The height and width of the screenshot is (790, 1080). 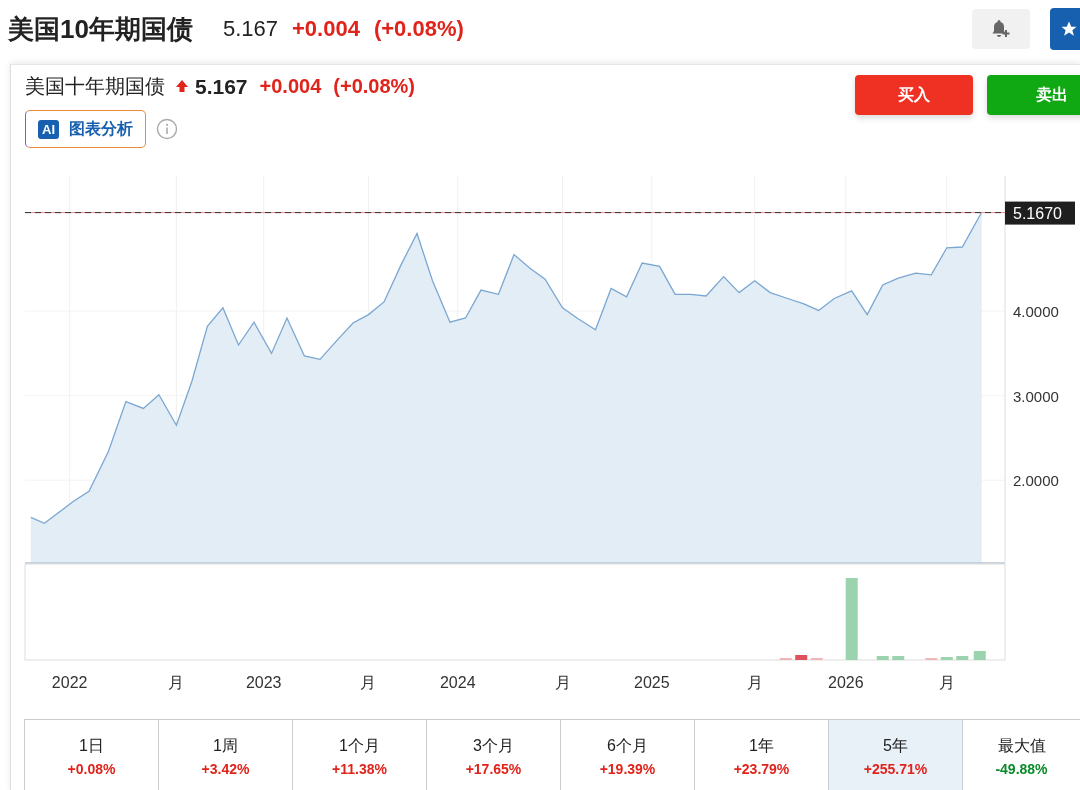 I want to click on ref-line-label: 5.1670, so click(x=1038, y=213).